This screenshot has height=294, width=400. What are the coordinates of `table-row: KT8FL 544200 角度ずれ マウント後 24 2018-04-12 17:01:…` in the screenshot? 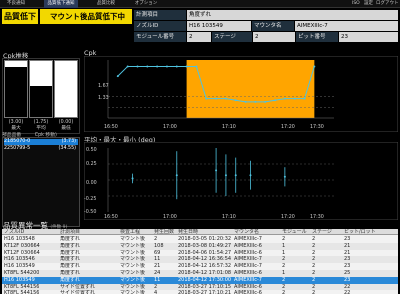 It's located at (200, 273).